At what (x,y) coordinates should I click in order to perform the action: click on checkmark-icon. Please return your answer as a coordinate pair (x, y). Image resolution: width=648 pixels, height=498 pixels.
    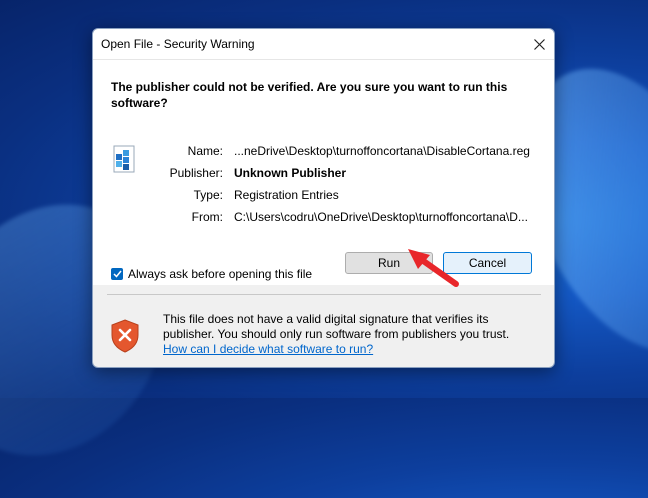
    Looking at the image, I should click on (117, 274).